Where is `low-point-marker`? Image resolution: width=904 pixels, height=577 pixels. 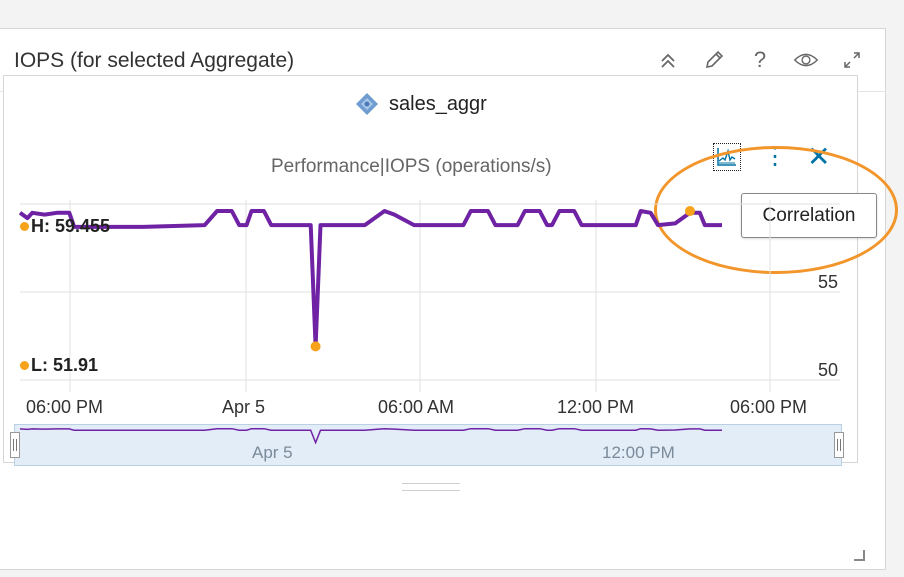 low-point-marker is located at coordinates (315, 346).